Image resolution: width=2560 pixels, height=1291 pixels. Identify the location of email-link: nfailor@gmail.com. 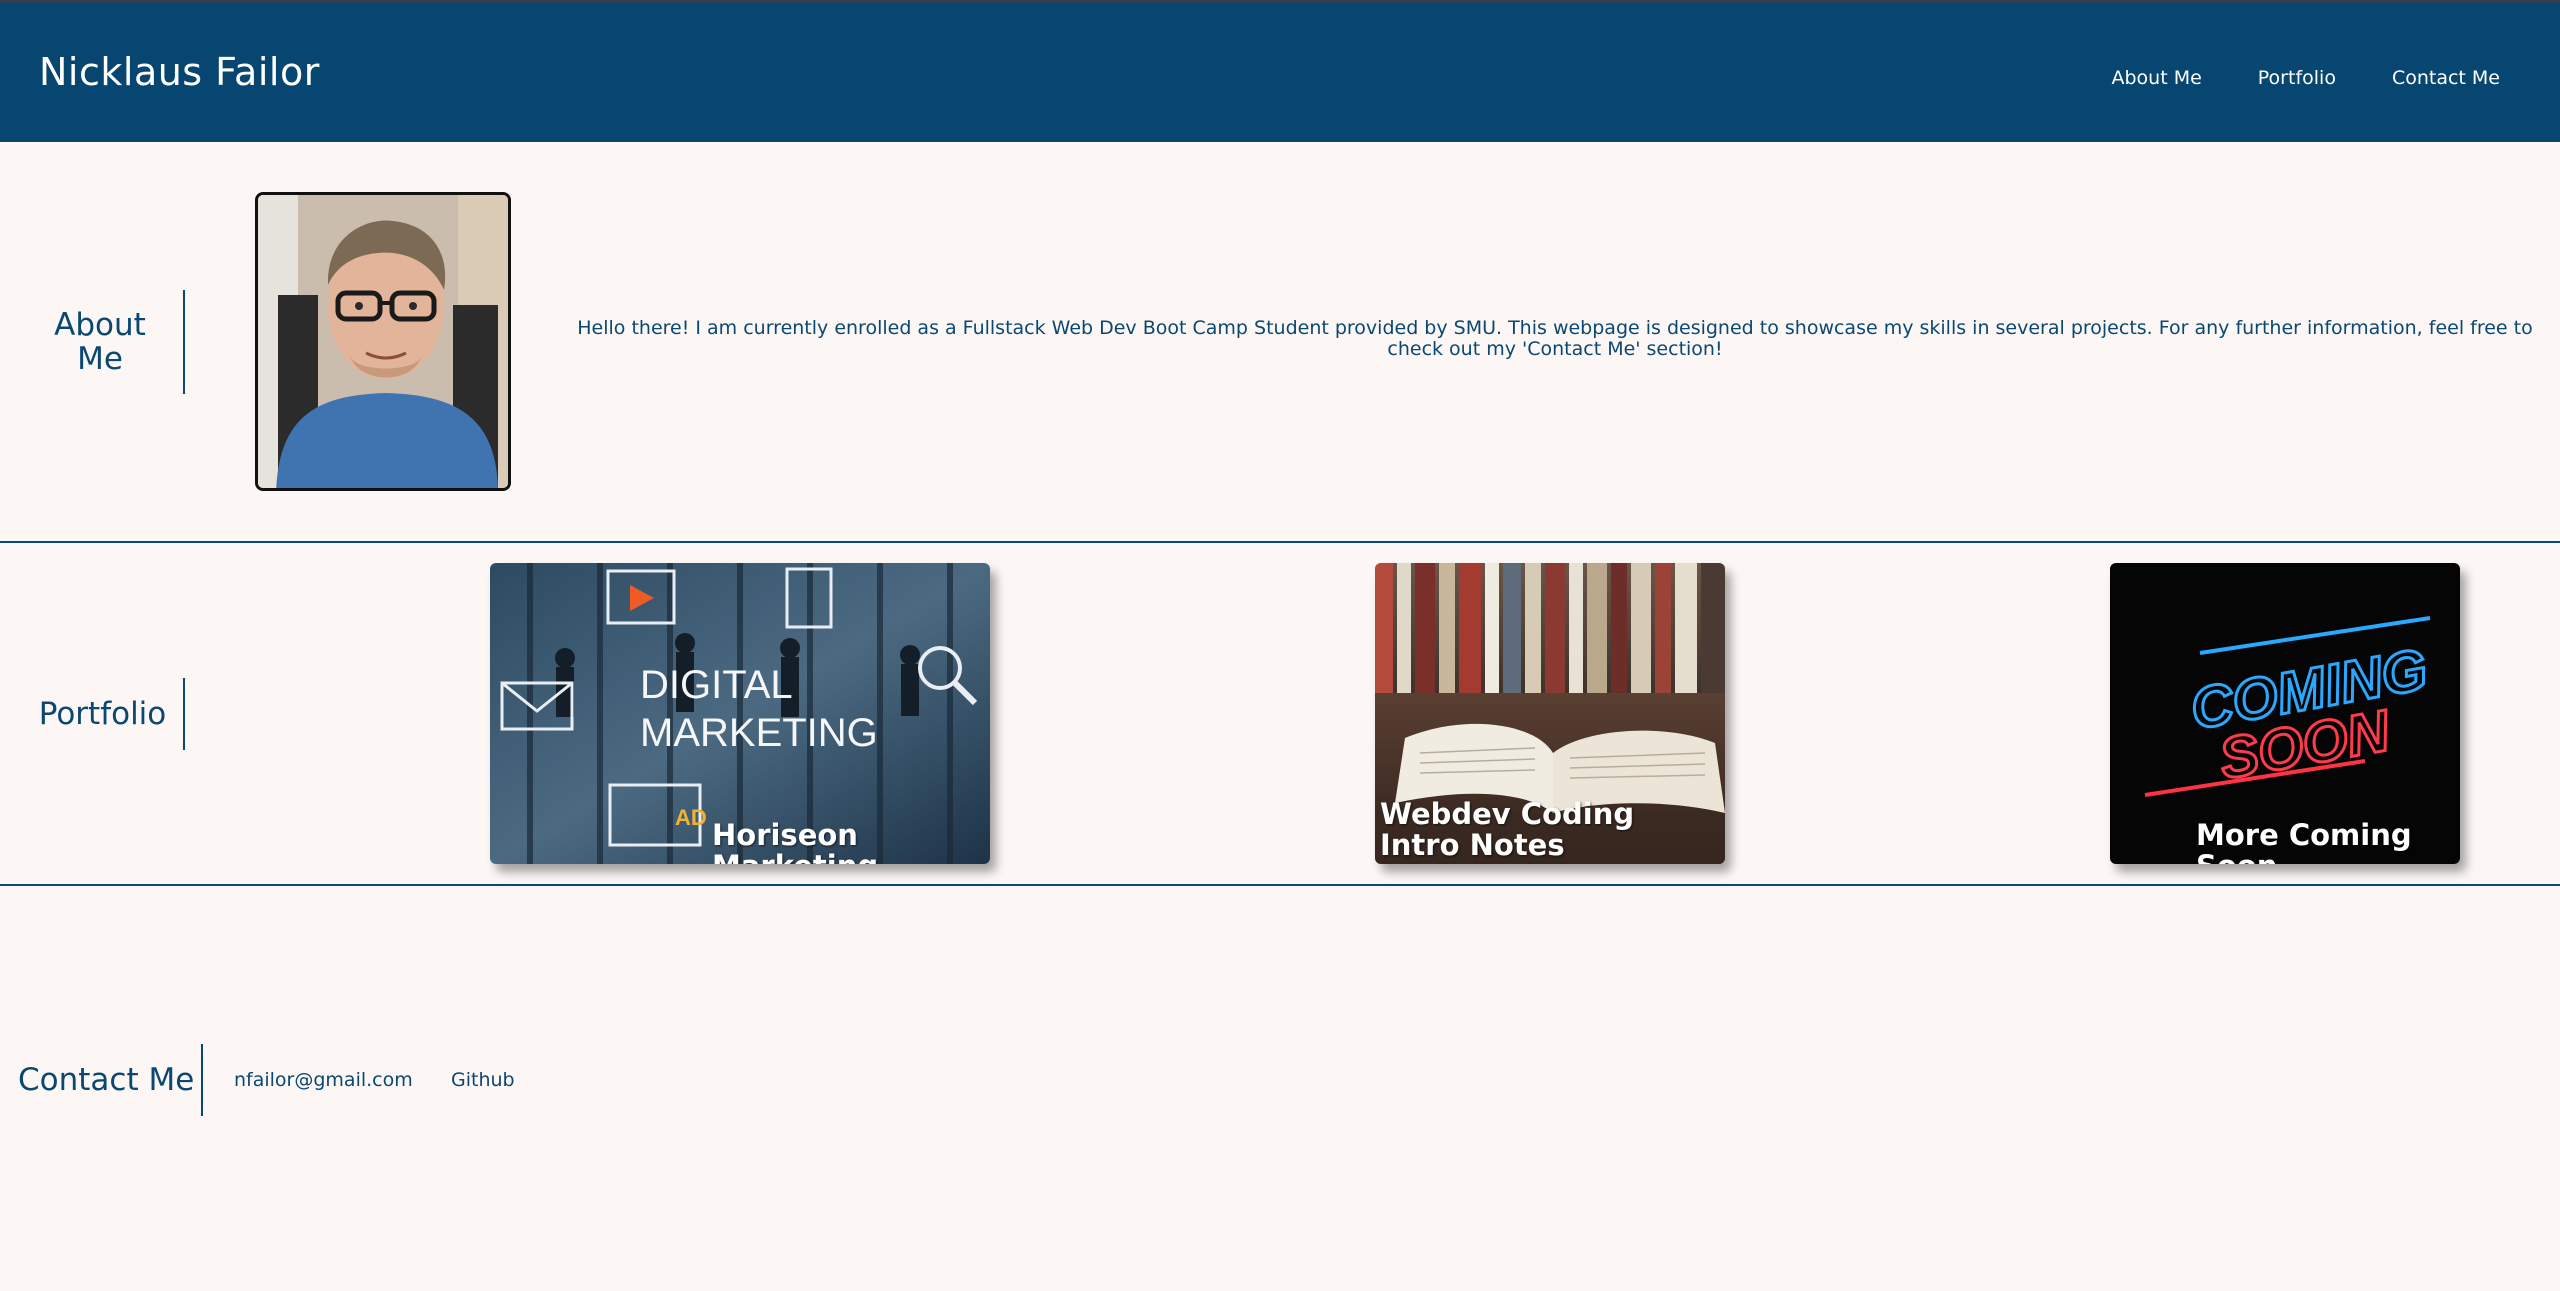
(323, 1080).